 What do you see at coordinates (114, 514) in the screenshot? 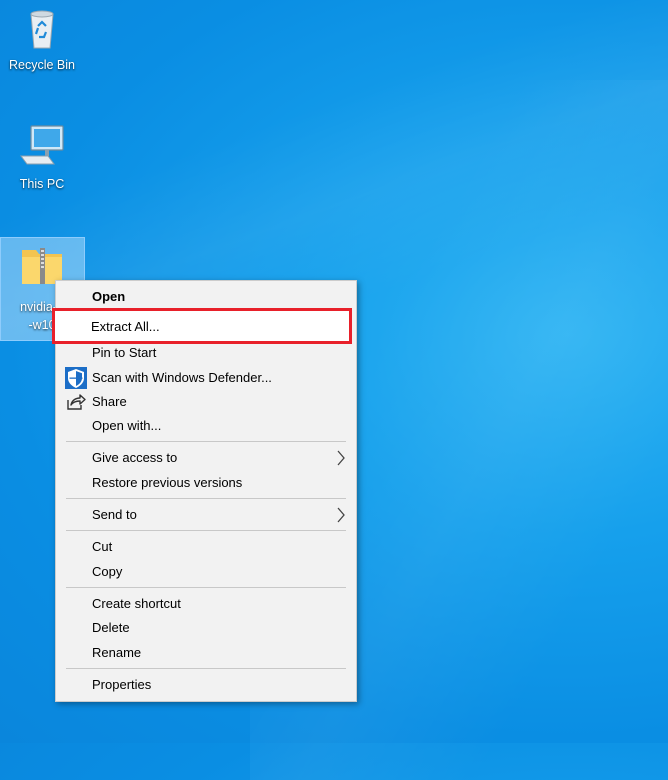
I see `menu-item-label: Send to` at bounding box center [114, 514].